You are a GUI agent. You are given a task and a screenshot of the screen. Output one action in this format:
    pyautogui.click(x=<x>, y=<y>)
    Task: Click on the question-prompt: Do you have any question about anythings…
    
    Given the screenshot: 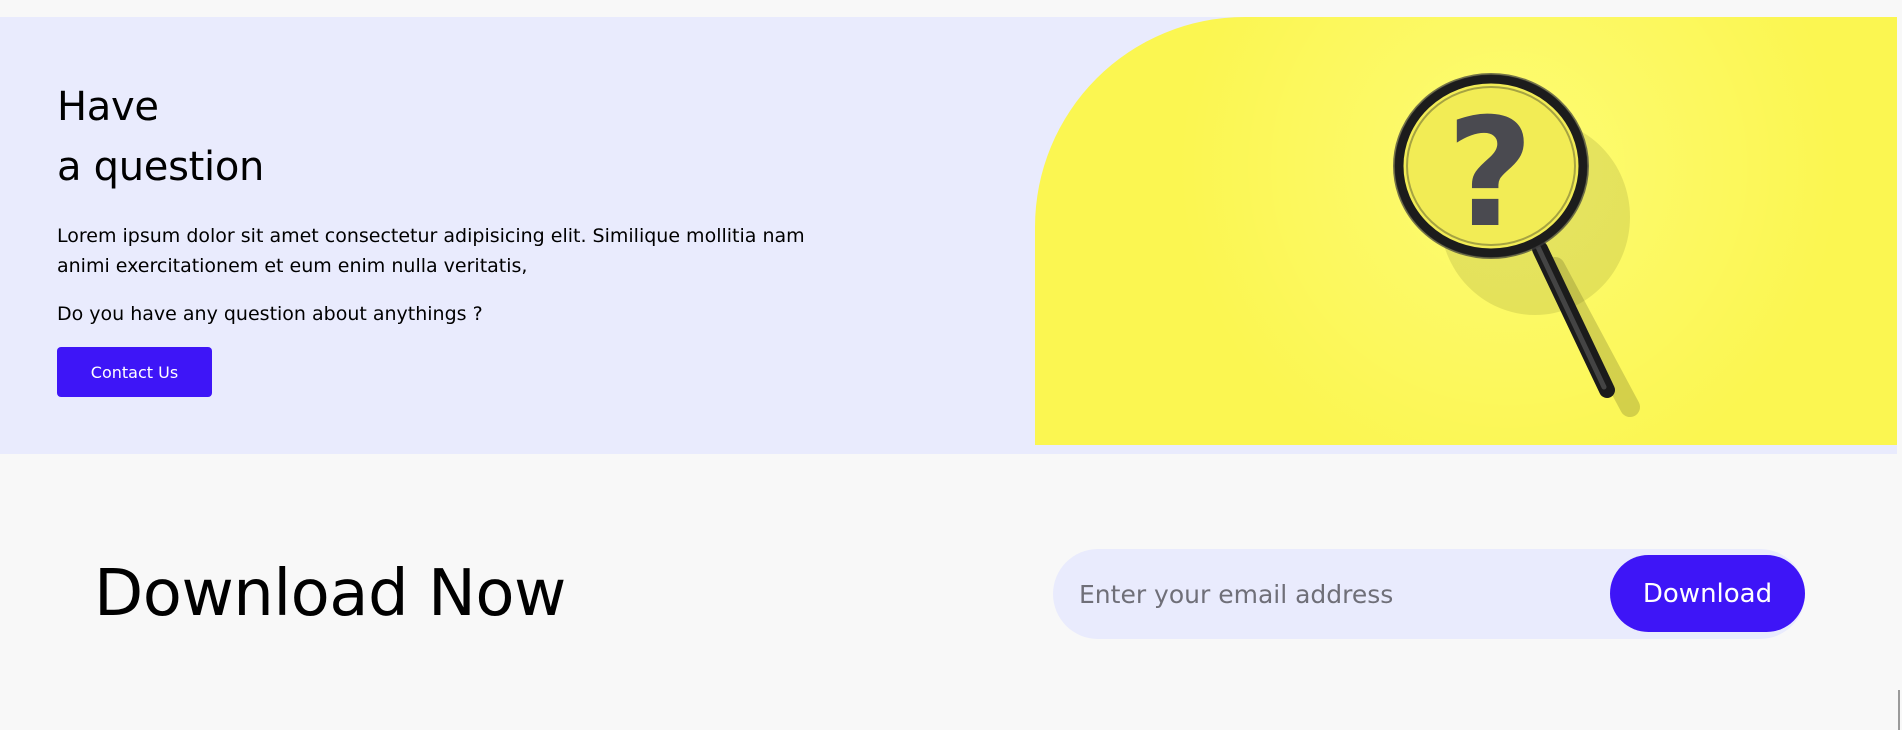 What is the action you would take?
    pyautogui.click(x=270, y=314)
    